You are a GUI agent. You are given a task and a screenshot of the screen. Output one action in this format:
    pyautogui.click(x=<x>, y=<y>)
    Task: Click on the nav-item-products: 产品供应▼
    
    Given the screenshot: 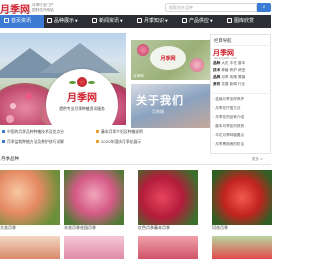 What is the action you would take?
    pyautogui.click(x=197, y=21)
    